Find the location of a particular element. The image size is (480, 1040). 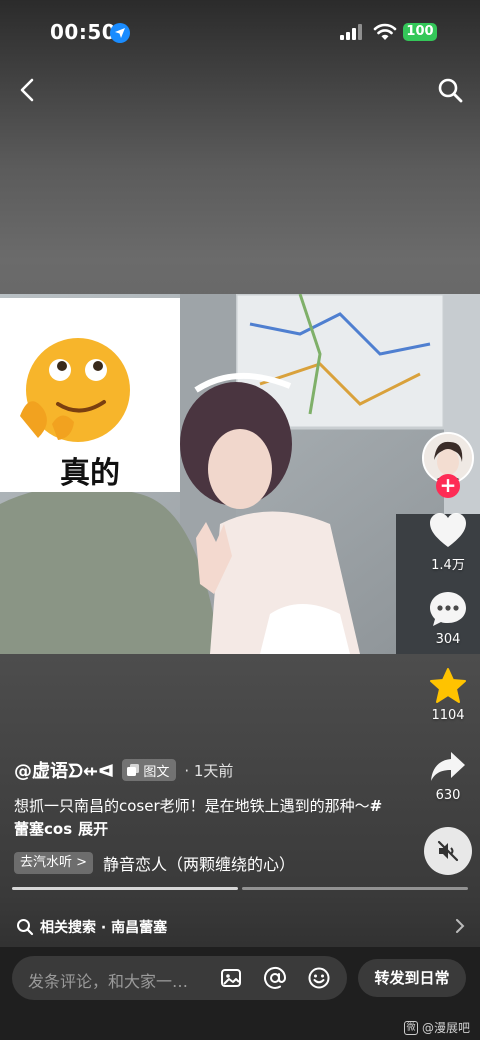

back-icon is located at coordinates (28, 90).